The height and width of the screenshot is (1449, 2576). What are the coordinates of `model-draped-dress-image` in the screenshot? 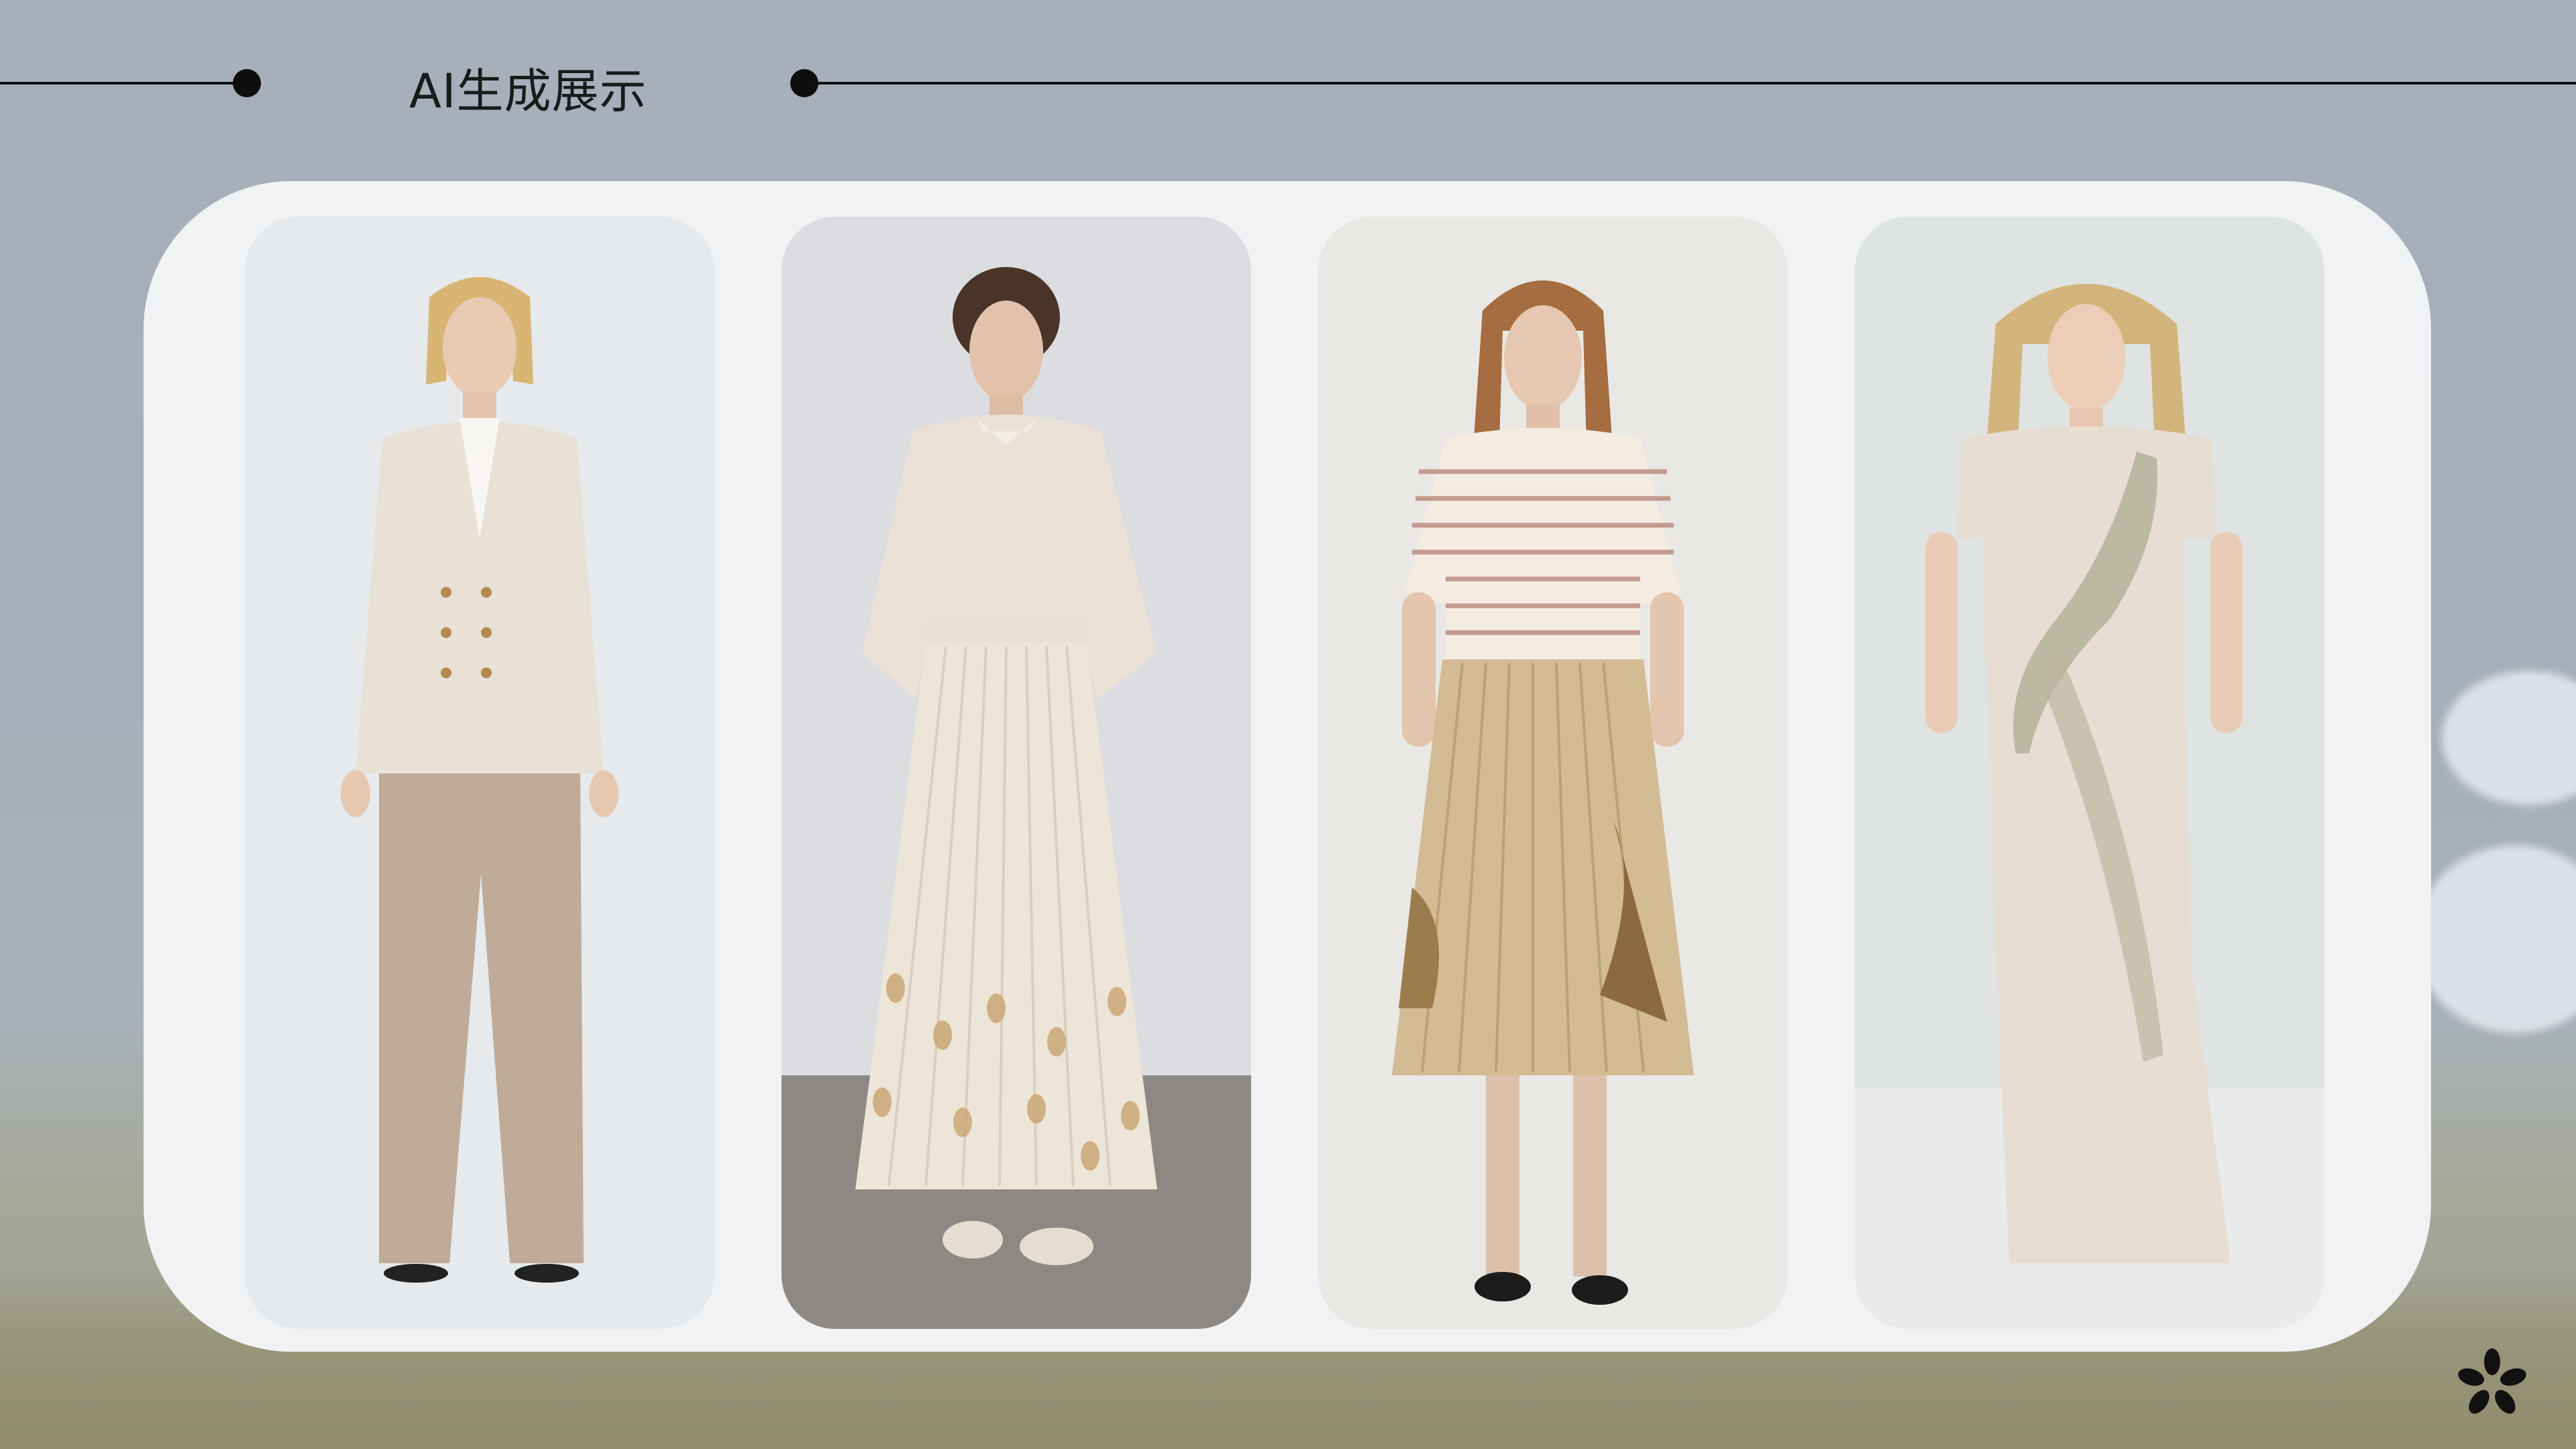 It's located at (2089, 773).